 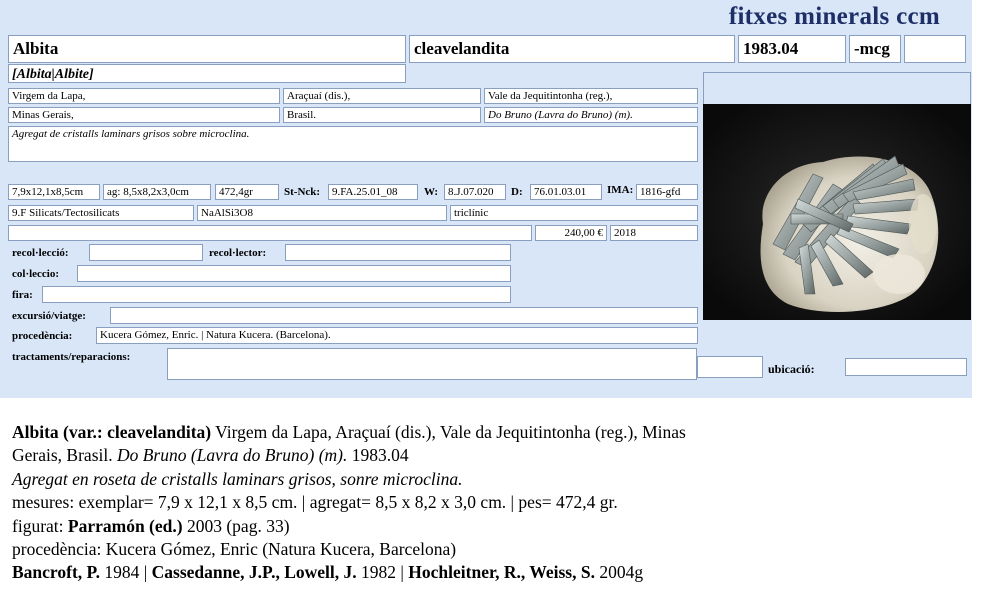 I want to click on photo-frame, so click(x=837, y=88).